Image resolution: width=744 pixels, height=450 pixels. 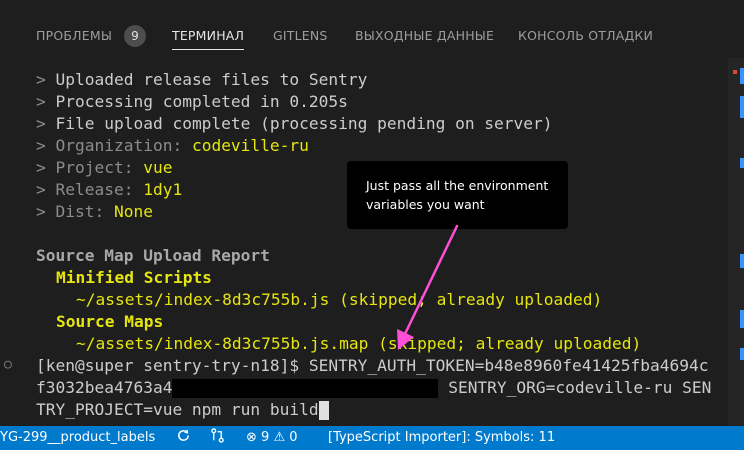 What do you see at coordinates (153, 255) in the screenshot?
I see `report-title: Source Map Upload Report` at bounding box center [153, 255].